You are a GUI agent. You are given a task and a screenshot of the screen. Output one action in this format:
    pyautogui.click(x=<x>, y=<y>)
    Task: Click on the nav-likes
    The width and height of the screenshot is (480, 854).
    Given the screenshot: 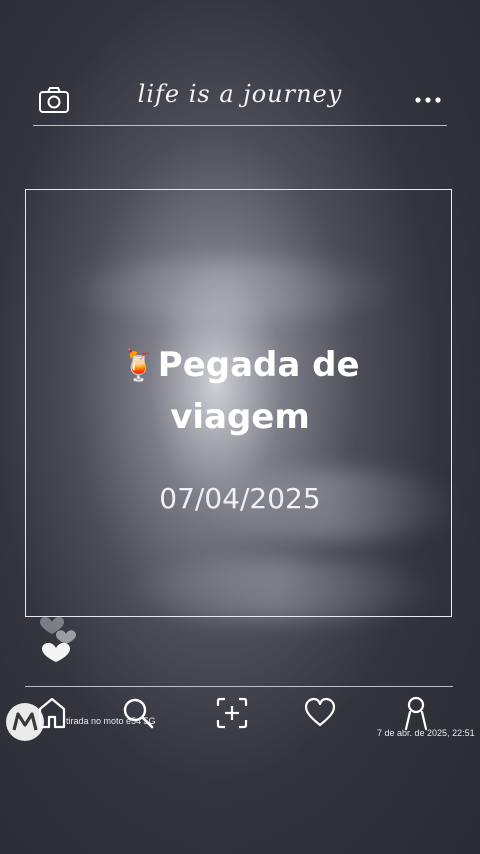 What is the action you would take?
    pyautogui.click(x=320, y=713)
    